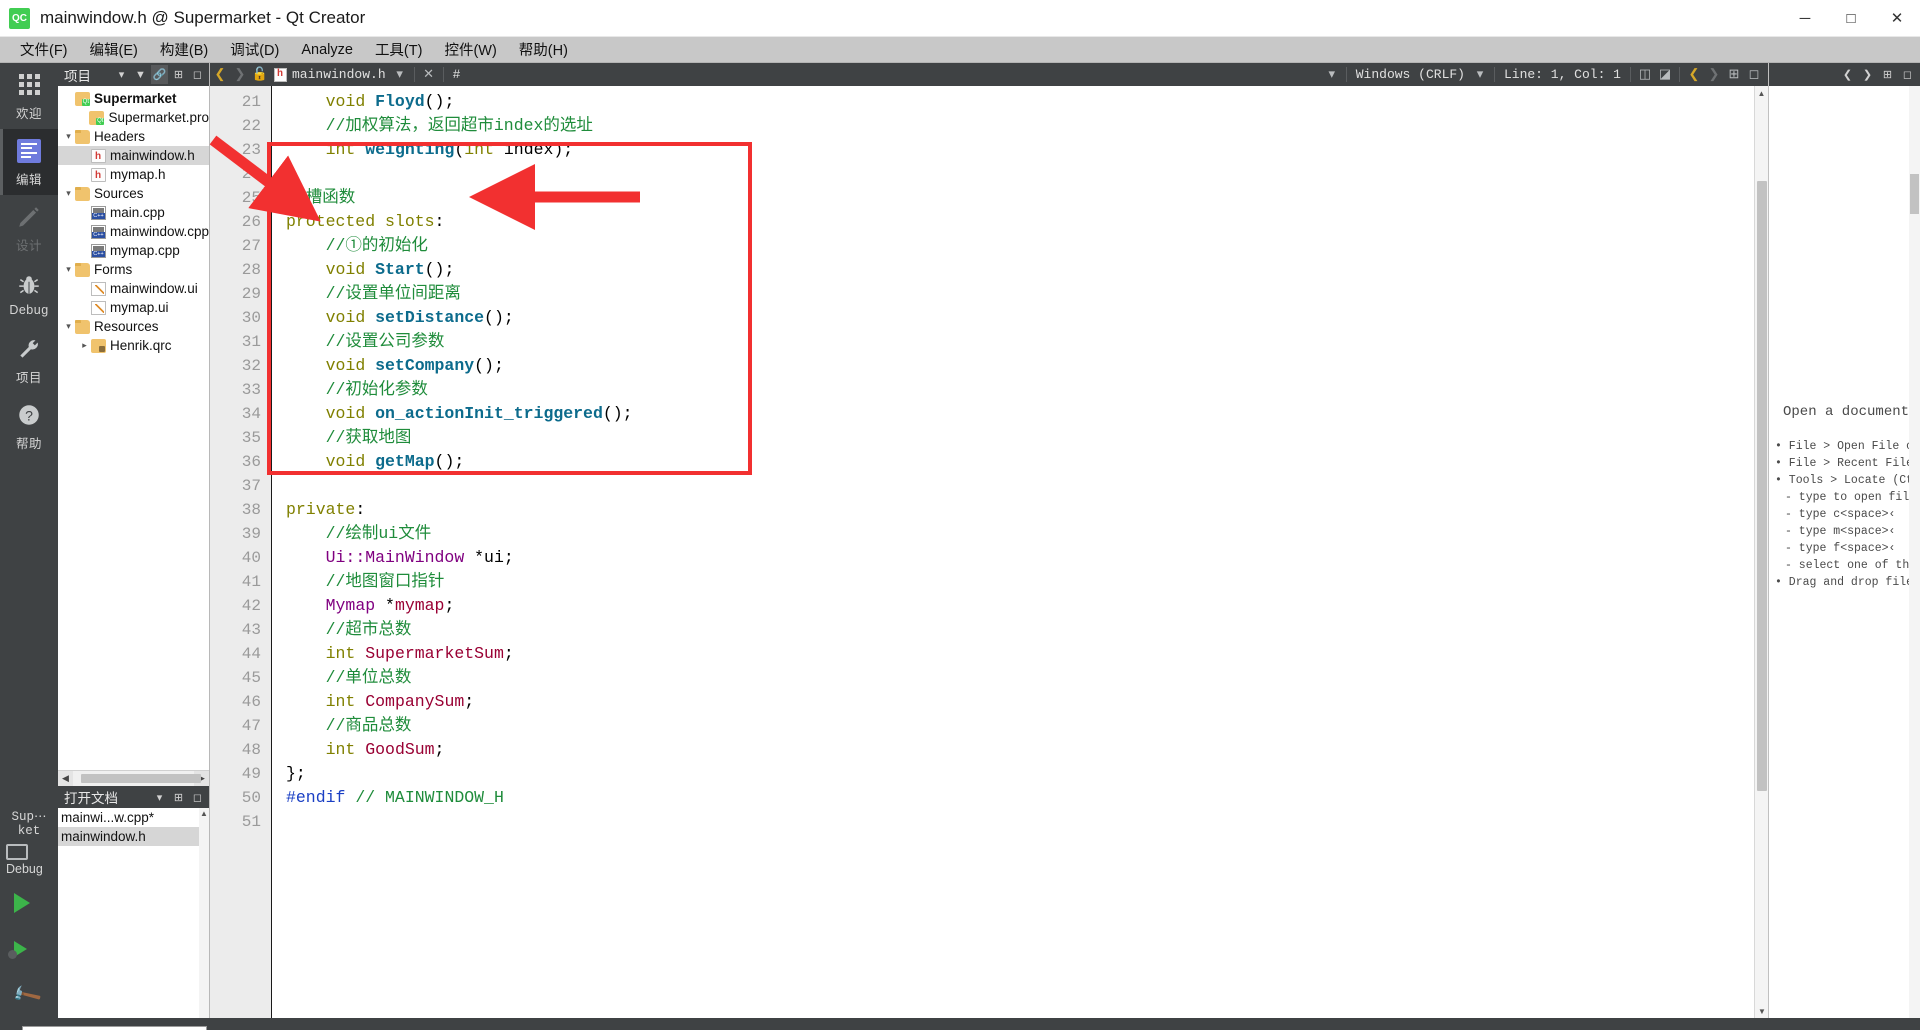 This screenshot has width=1920, height=1030. I want to click on code-line: //获取地图, so click(1013, 438).